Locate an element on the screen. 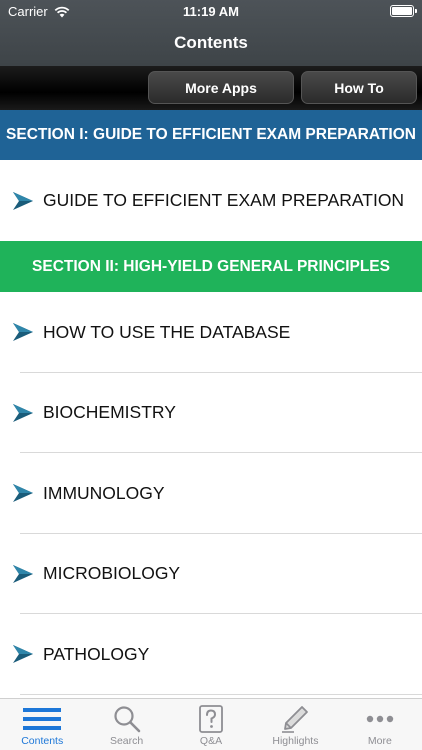 The width and height of the screenshot is (422, 750). tab-label: Q&A is located at coordinates (211, 741).